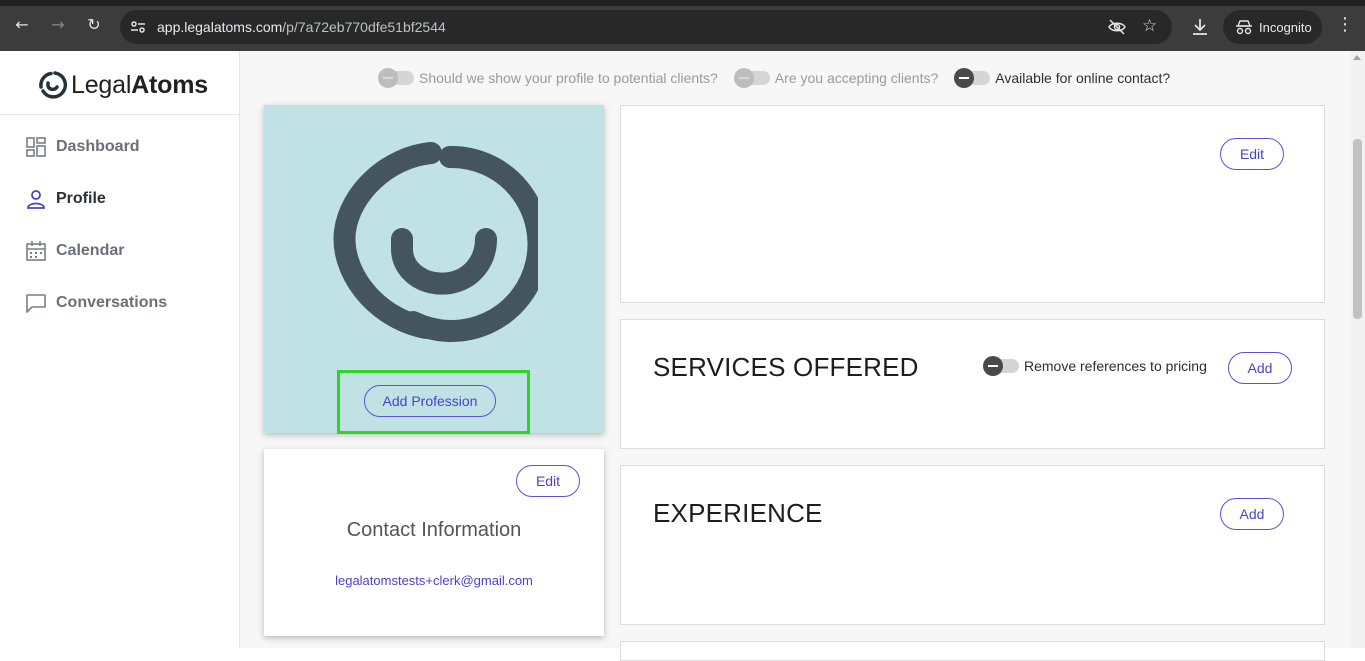 The height and width of the screenshot is (661, 1365). What do you see at coordinates (548, 481) in the screenshot?
I see `edit-contact-button: Edit` at bounding box center [548, 481].